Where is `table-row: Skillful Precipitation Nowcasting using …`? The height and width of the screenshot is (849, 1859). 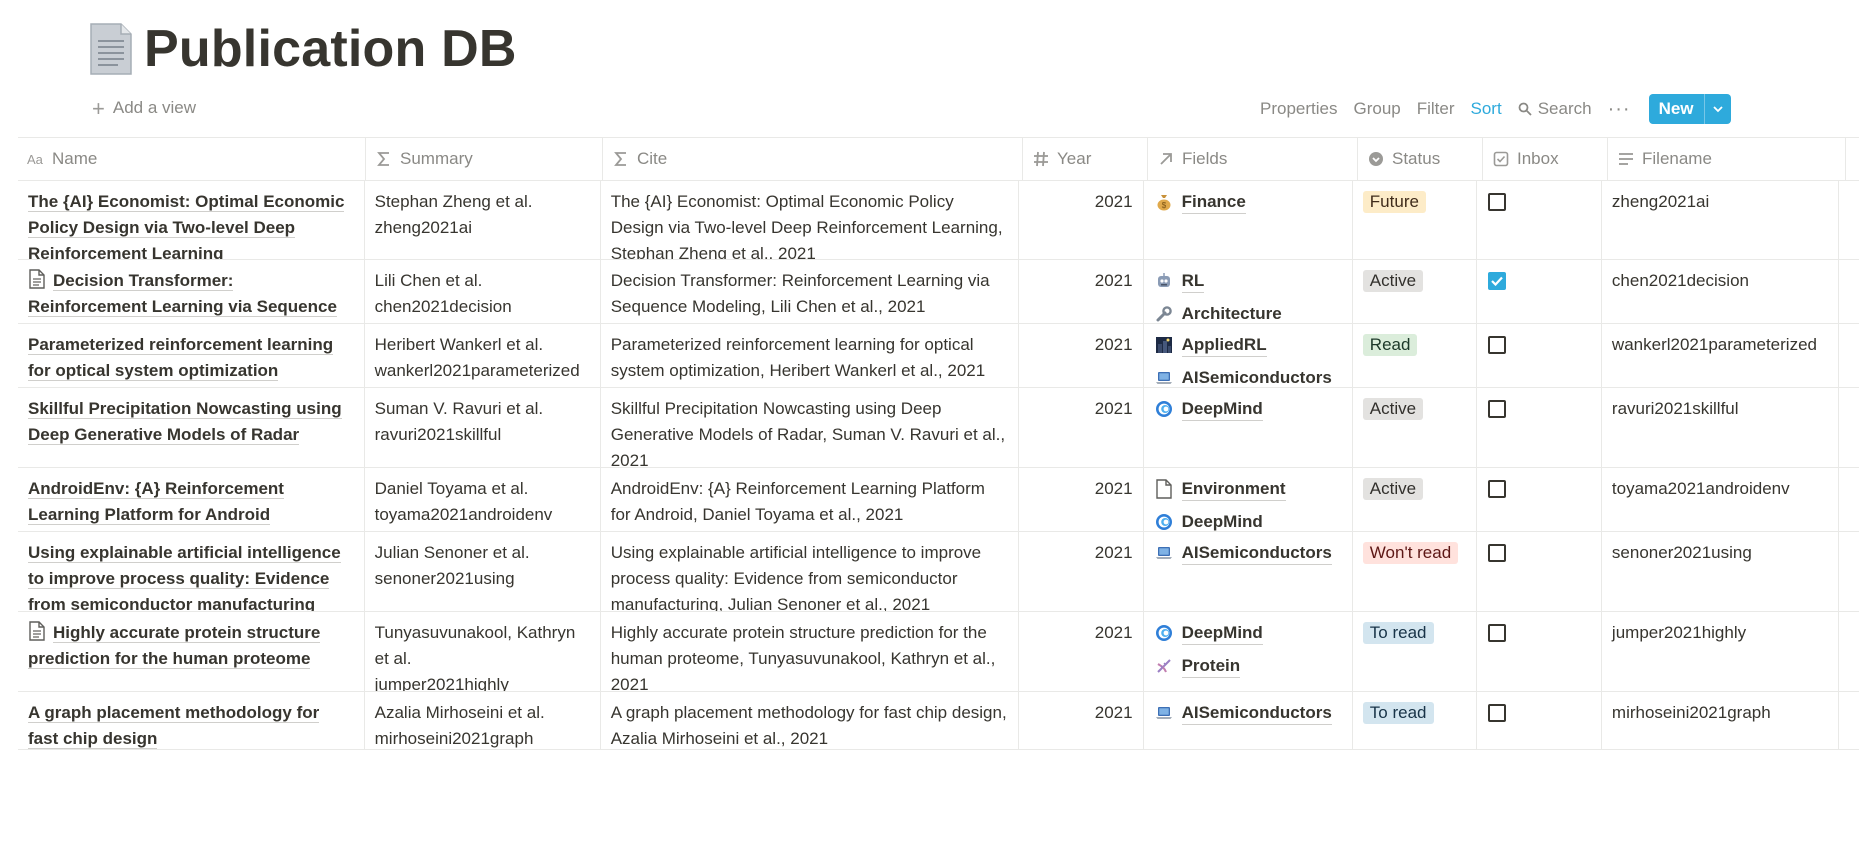 table-row: Skillful Precipitation Nowcasting using … is located at coordinates (938, 428).